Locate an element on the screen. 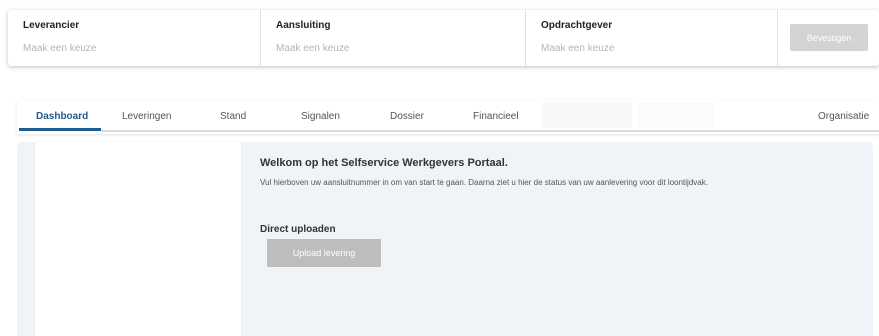  side-panel is located at coordinates (138, 239).